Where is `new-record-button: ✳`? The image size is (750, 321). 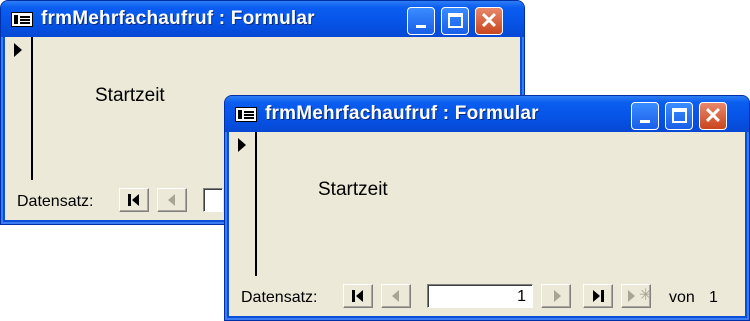
new-record-button: ✳ is located at coordinates (636, 296).